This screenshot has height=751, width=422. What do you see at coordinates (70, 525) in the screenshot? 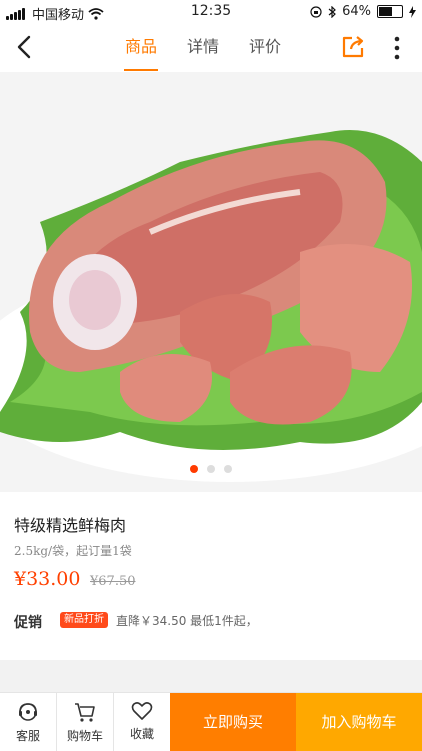
I see `product-title: 特级精选鲜梅肉` at bounding box center [70, 525].